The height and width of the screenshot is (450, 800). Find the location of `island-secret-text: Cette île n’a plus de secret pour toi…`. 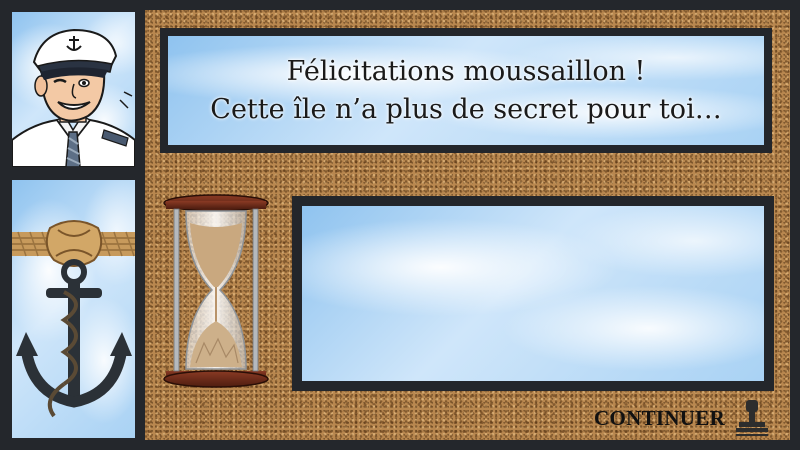

island-secret-text: Cette île n’a plus de secret pour toi… is located at coordinates (466, 109).